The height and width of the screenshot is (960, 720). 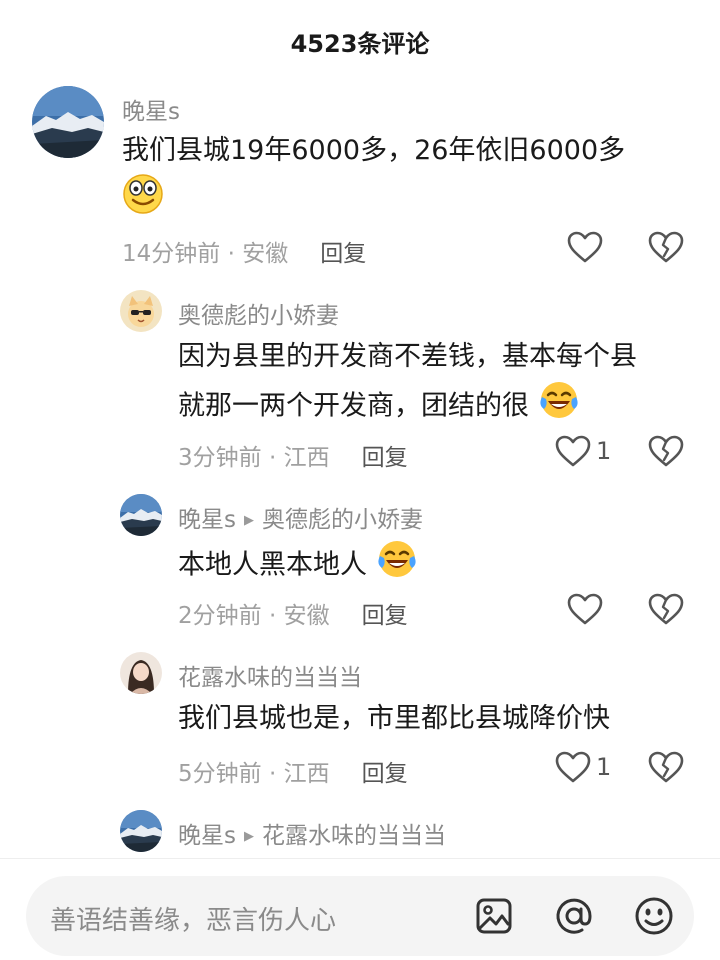 What do you see at coordinates (342, 520) in the screenshot?
I see `reply-target-username: 奥德彪的小娇妻` at bounding box center [342, 520].